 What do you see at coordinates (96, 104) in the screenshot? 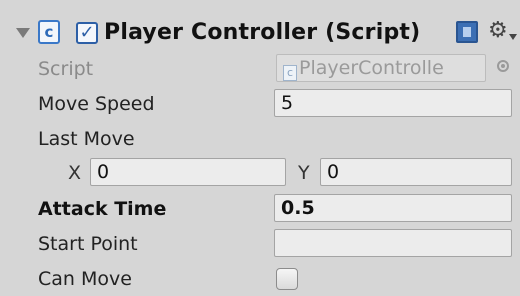
I see `move-speed-label: Move Speed` at bounding box center [96, 104].